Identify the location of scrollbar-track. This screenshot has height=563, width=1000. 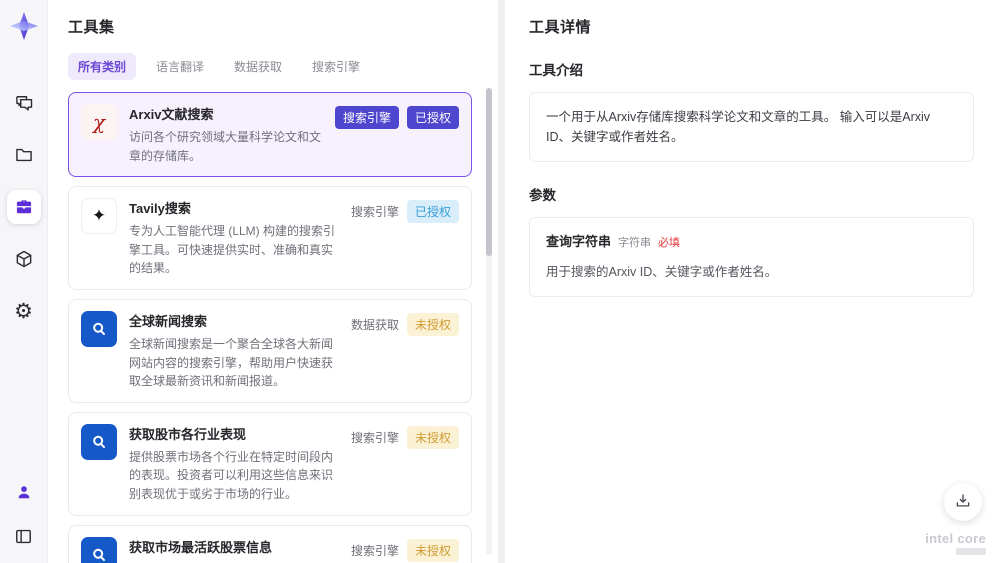
(489, 321).